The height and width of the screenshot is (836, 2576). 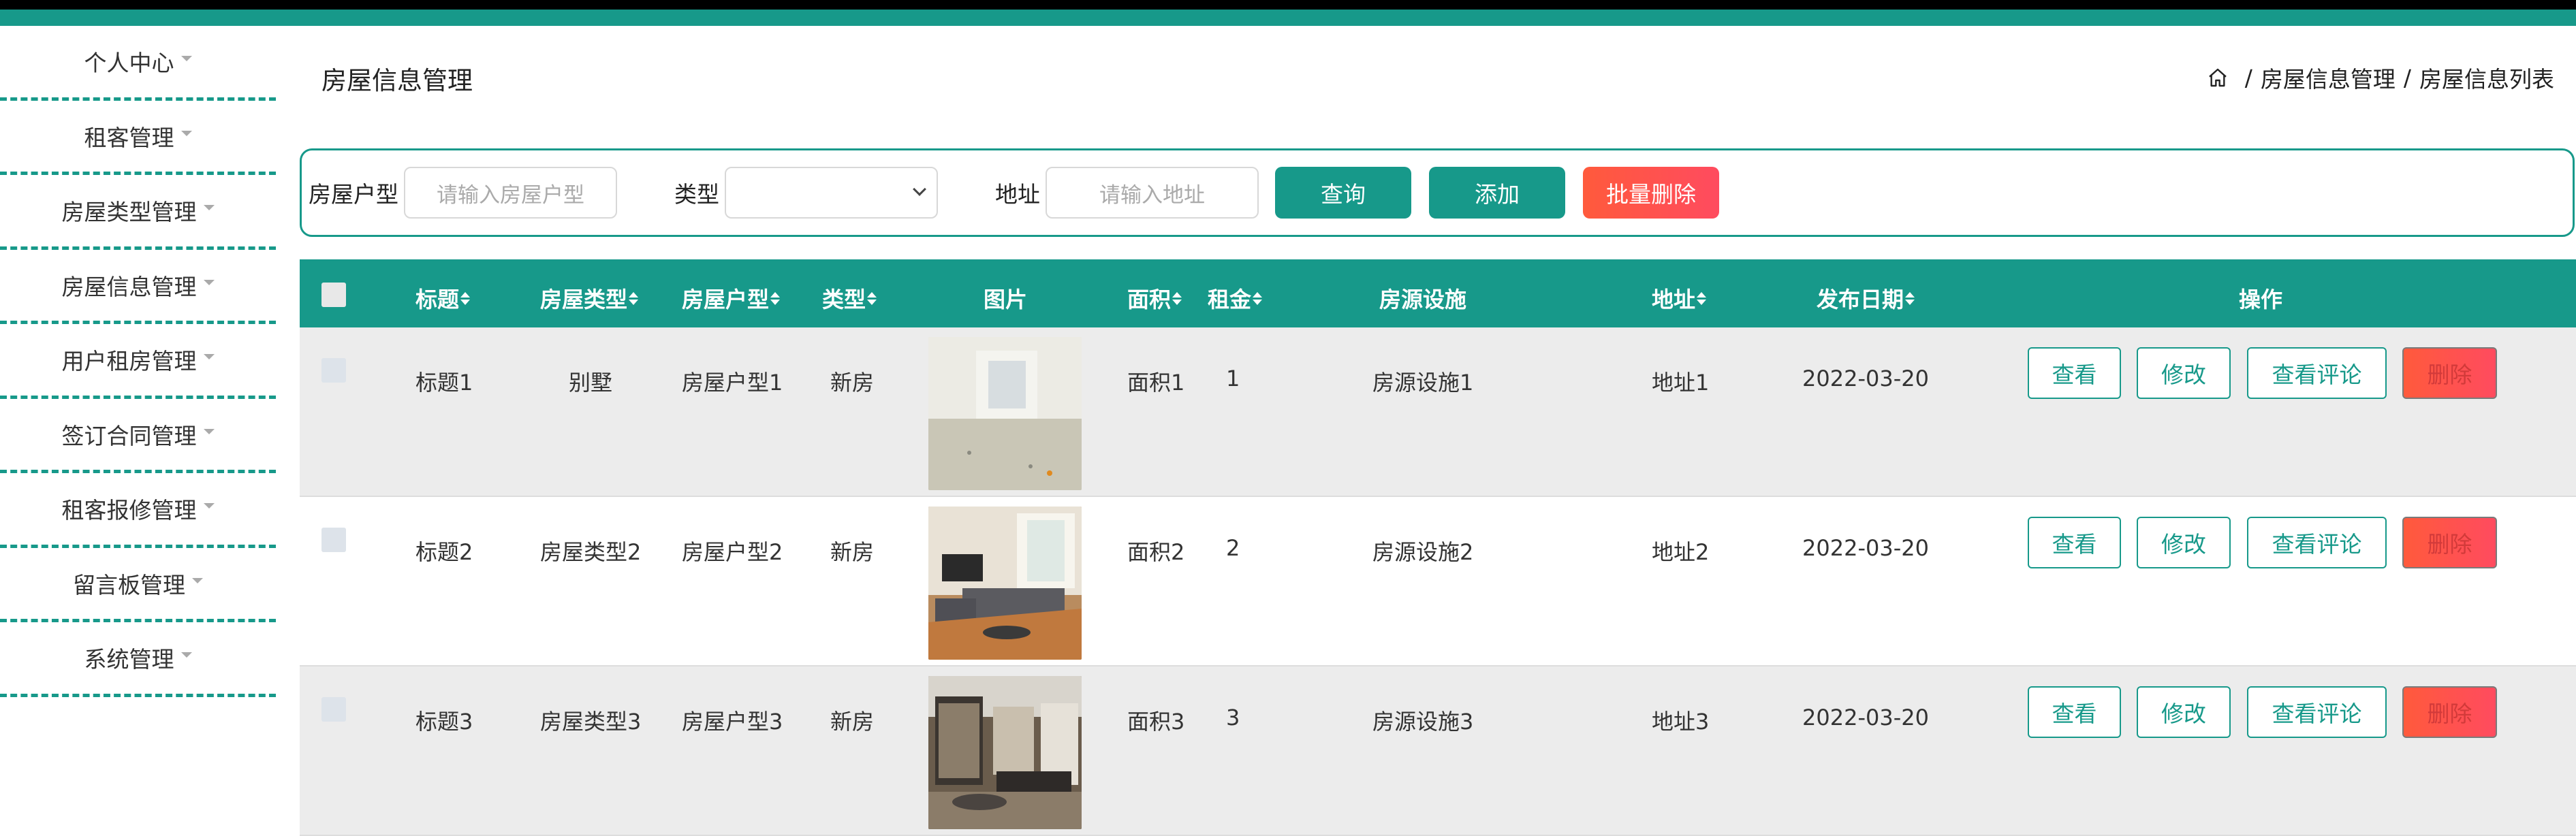 What do you see at coordinates (1651, 193) in the screenshot?
I see `batch-delete-button: 批量删除` at bounding box center [1651, 193].